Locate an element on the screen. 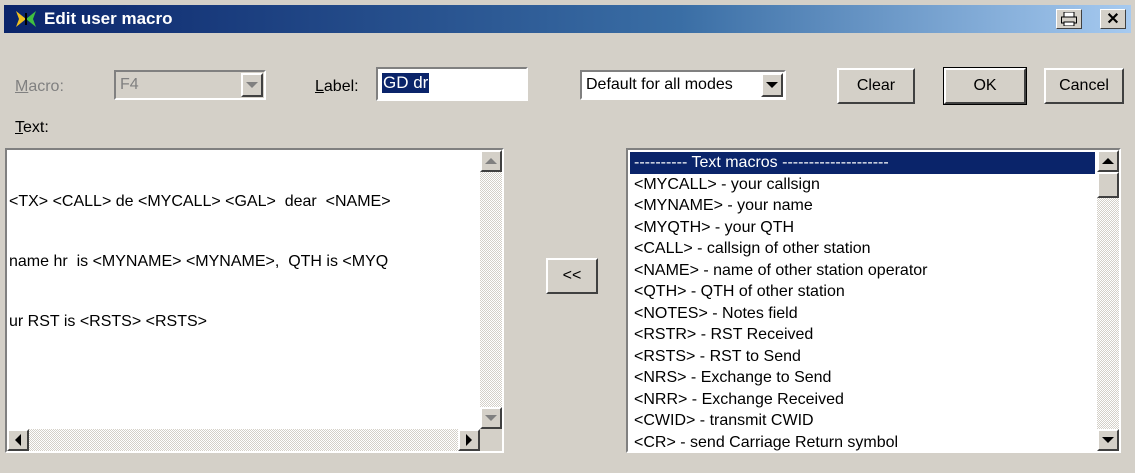 This screenshot has width=1135, height=473. arrow-right-icon is located at coordinates (469, 440).